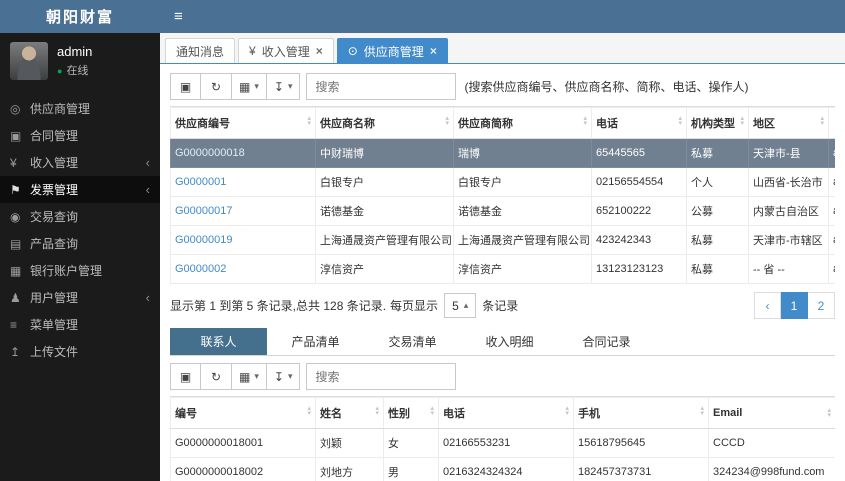 The width and height of the screenshot is (845, 481). Describe the element at coordinates (15, 189) in the screenshot. I see `flag-icon: ⚑` at that location.